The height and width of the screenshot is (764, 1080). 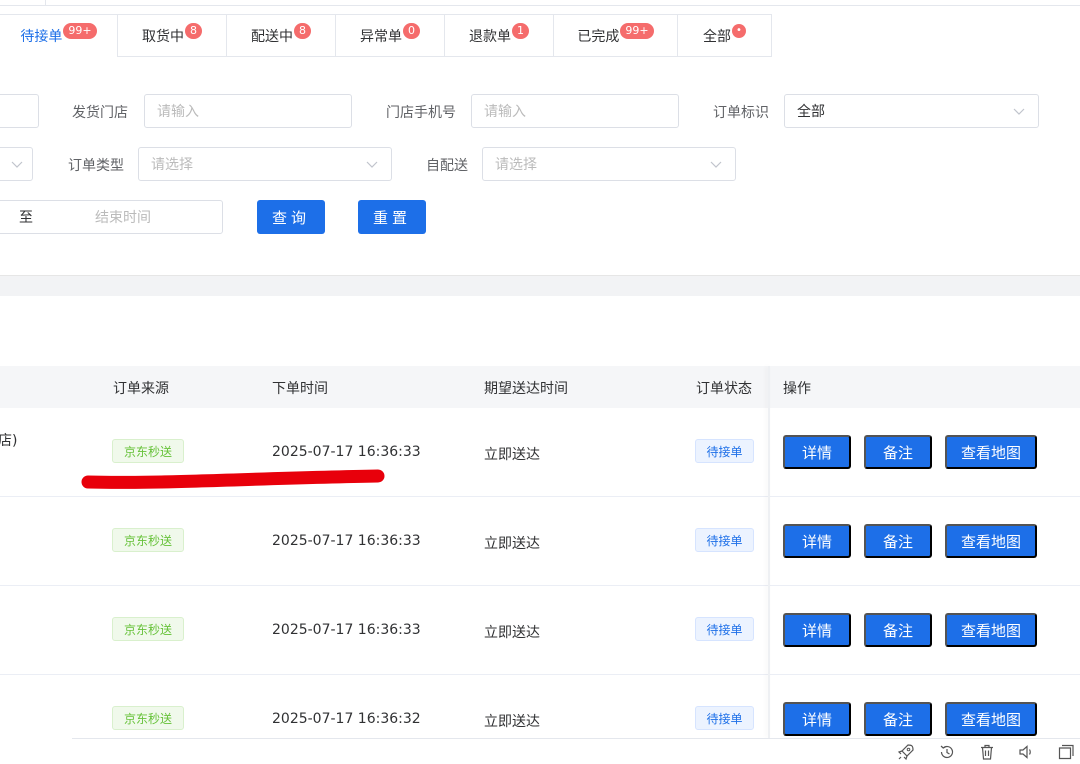 What do you see at coordinates (9, 441) in the screenshot?
I see `partial-cell: 店)` at bounding box center [9, 441].